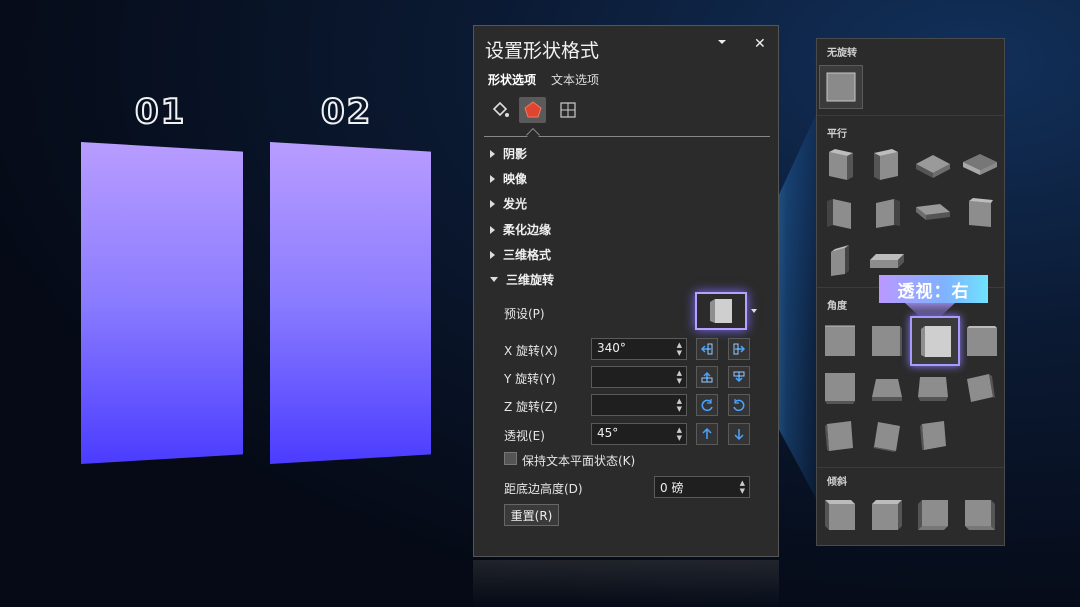 This screenshot has height=607, width=1080. Describe the element at coordinates (543, 489) in the screenshot. I see `distance-label: 距底边高度(D)` at that location.